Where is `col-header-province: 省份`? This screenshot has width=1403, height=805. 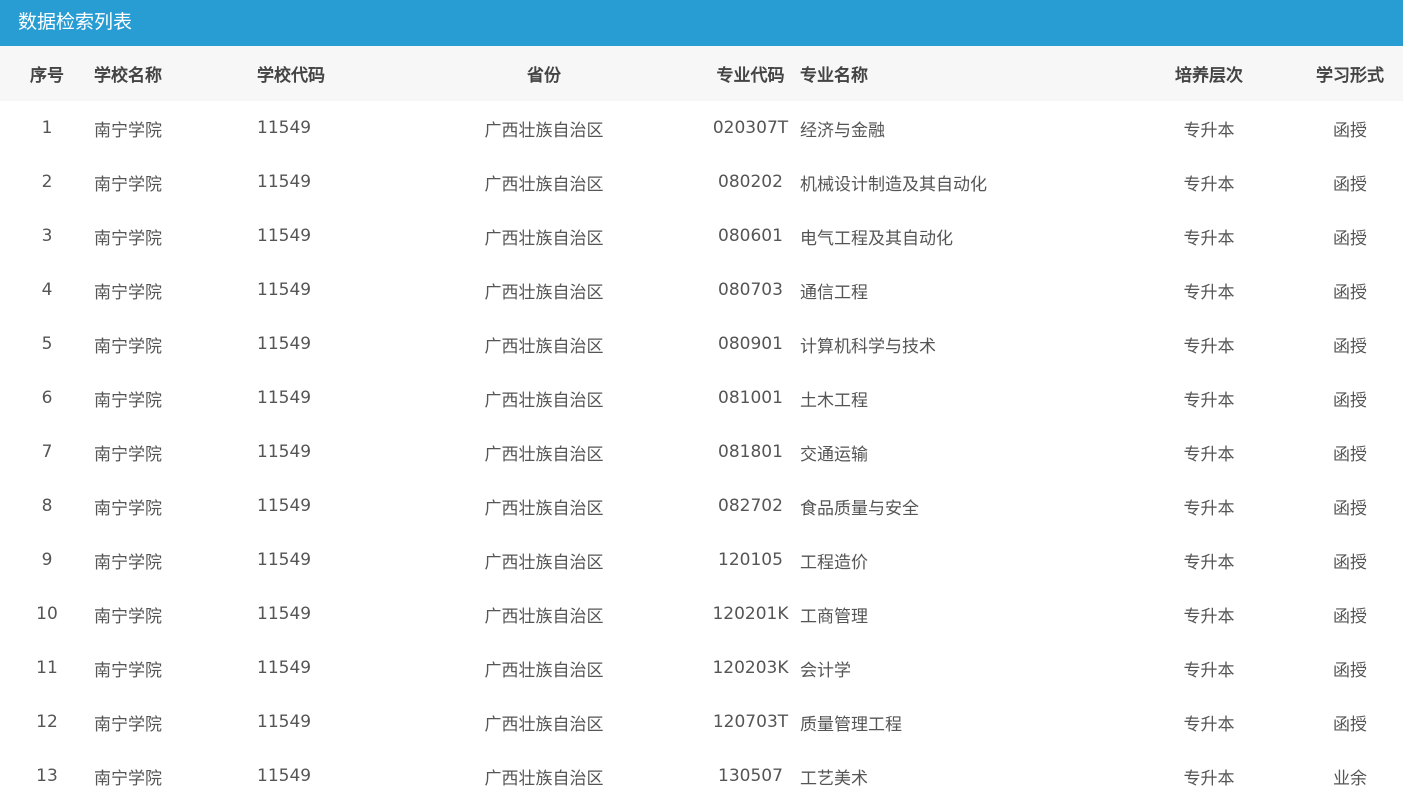 col-header-province: 省份 is located at coordinates (544, 76).